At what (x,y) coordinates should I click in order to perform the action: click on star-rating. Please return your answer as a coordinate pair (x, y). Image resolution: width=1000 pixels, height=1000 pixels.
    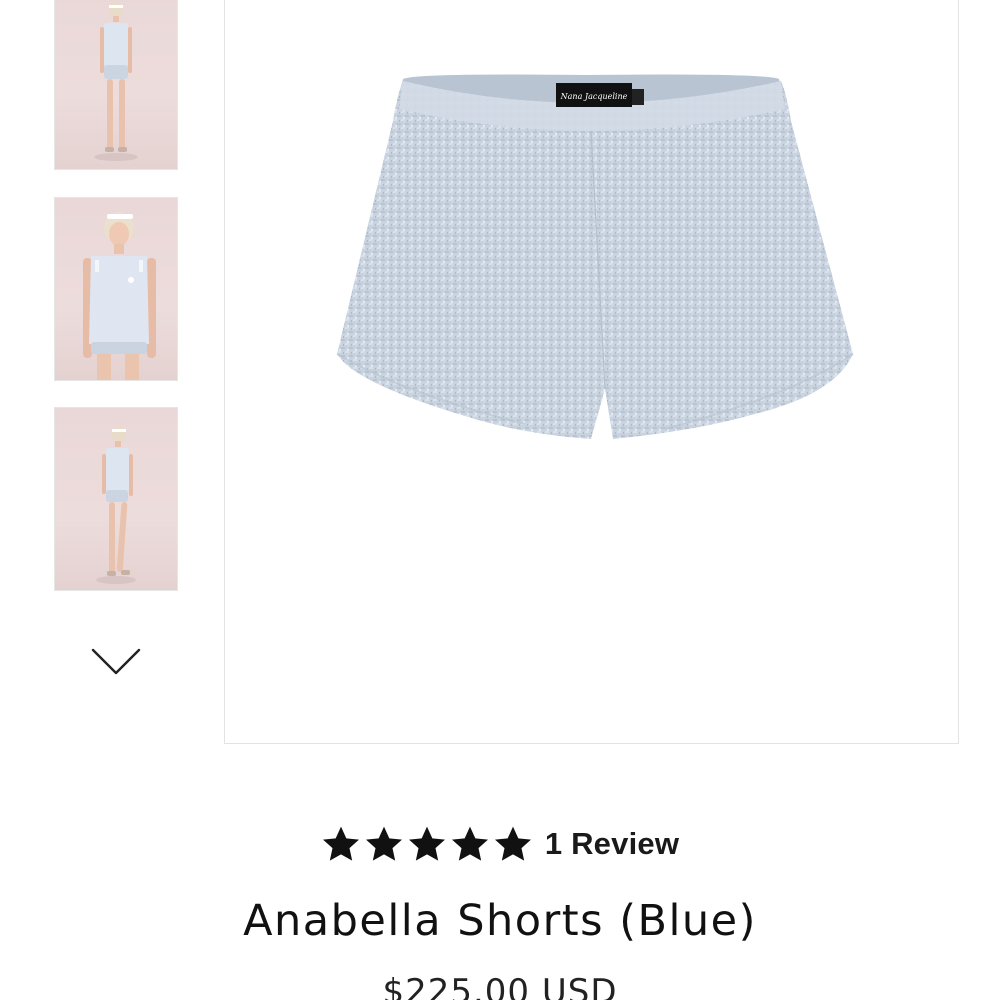
    Looking at the image, I should click on (427, 844).